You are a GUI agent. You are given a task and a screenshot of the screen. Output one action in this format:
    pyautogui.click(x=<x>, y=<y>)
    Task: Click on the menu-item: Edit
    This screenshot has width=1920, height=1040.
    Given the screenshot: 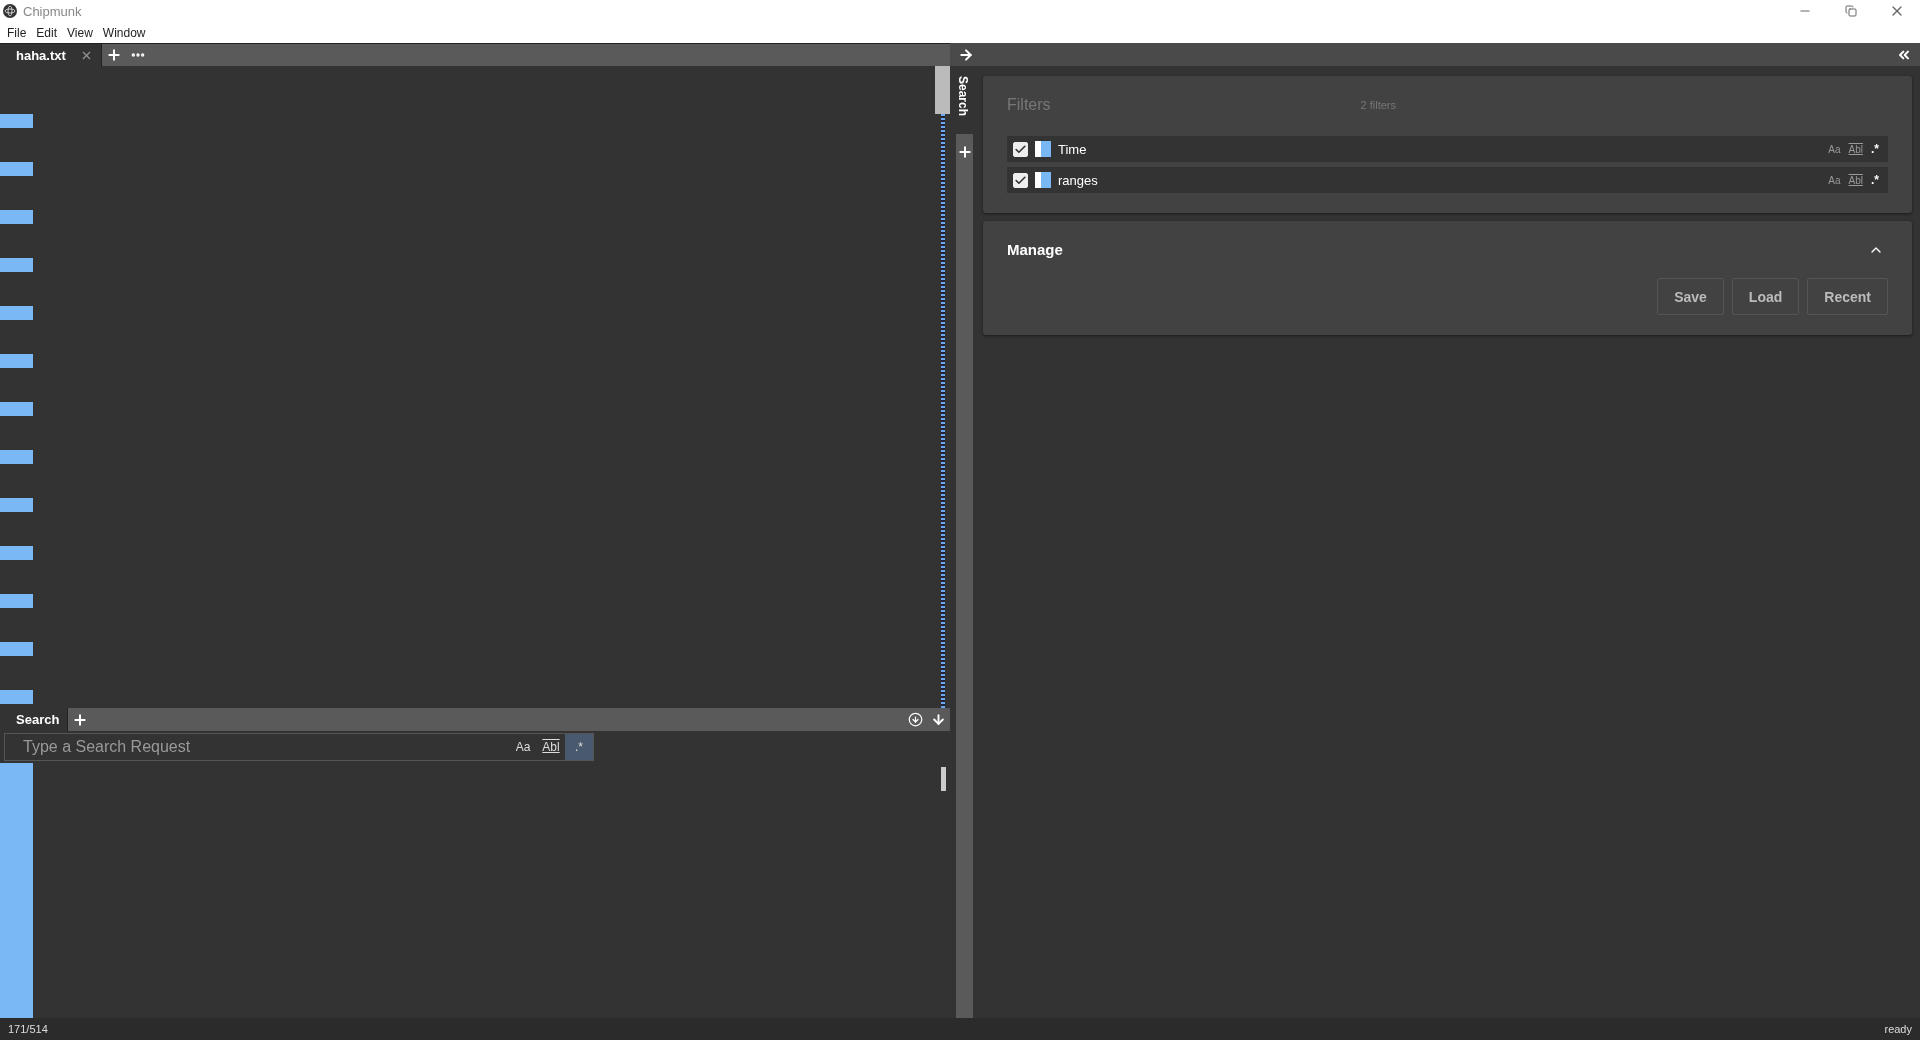 What is the action you would take?
    pyautogui.click(x=47, y=32)
    